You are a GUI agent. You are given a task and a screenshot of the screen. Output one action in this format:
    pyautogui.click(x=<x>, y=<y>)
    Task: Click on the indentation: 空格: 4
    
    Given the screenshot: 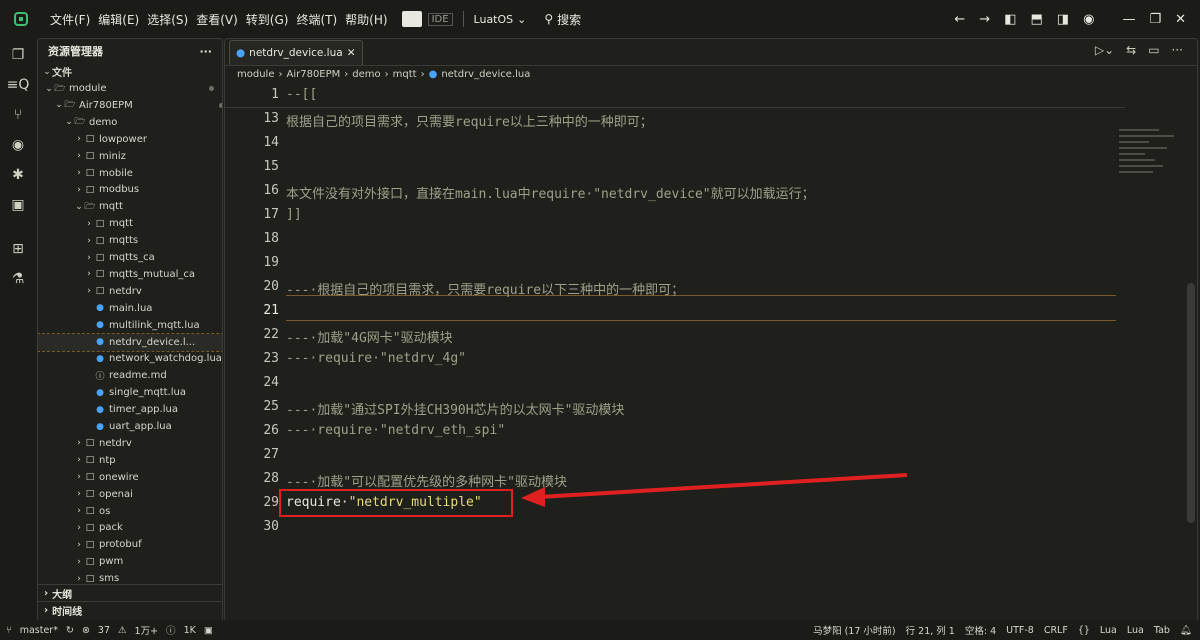 What is the action you would take?
    pyautogui.click(x=980, y=630)
    